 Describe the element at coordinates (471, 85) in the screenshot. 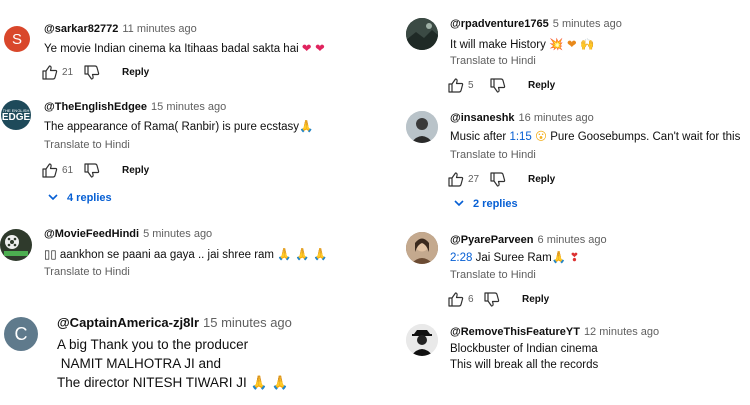

I see `like-count: 5` at that location.